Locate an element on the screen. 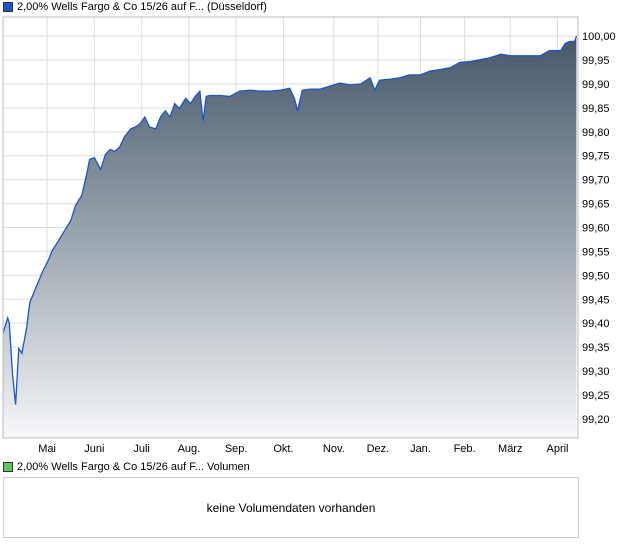 The image size is (620, 546). y-tick-label: 100,00 is located at coordinates (599, 37).